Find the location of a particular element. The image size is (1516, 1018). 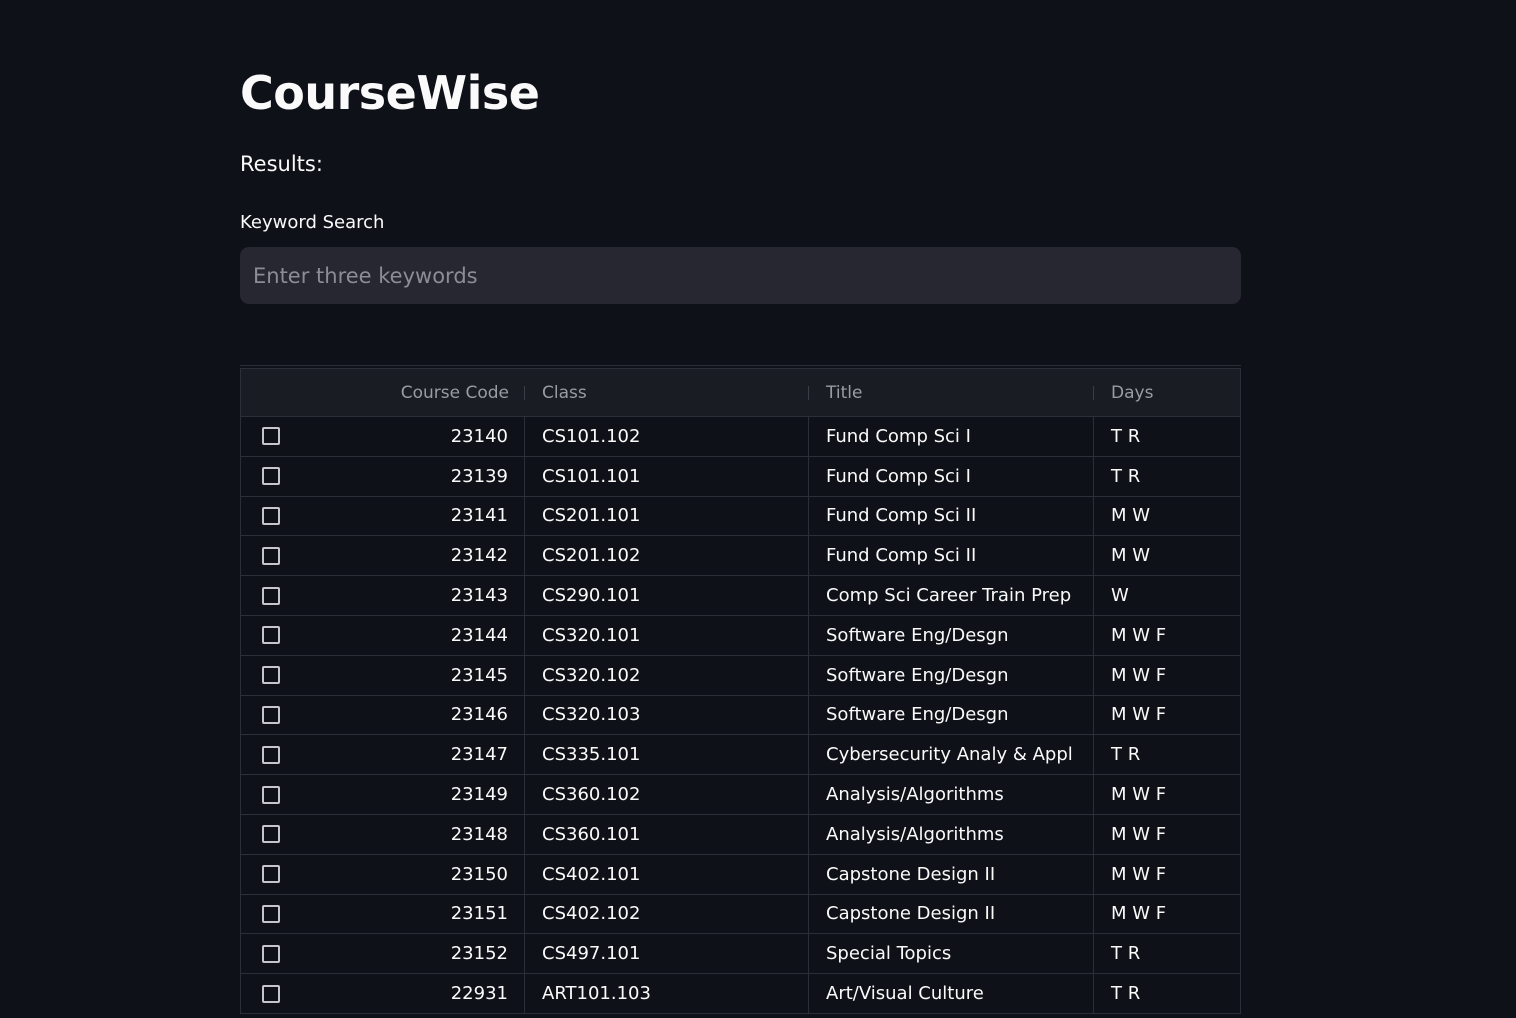

cell-course-code: 23145 is located at coordinates (413, 675).